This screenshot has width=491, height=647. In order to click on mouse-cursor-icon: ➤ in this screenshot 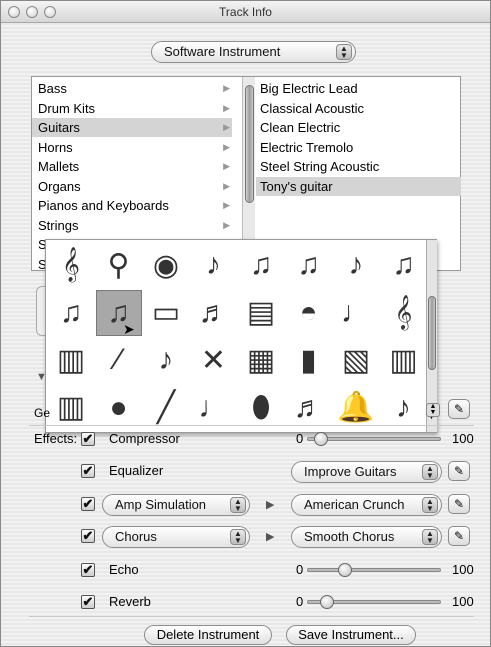, I will do `click(129, 329)`.